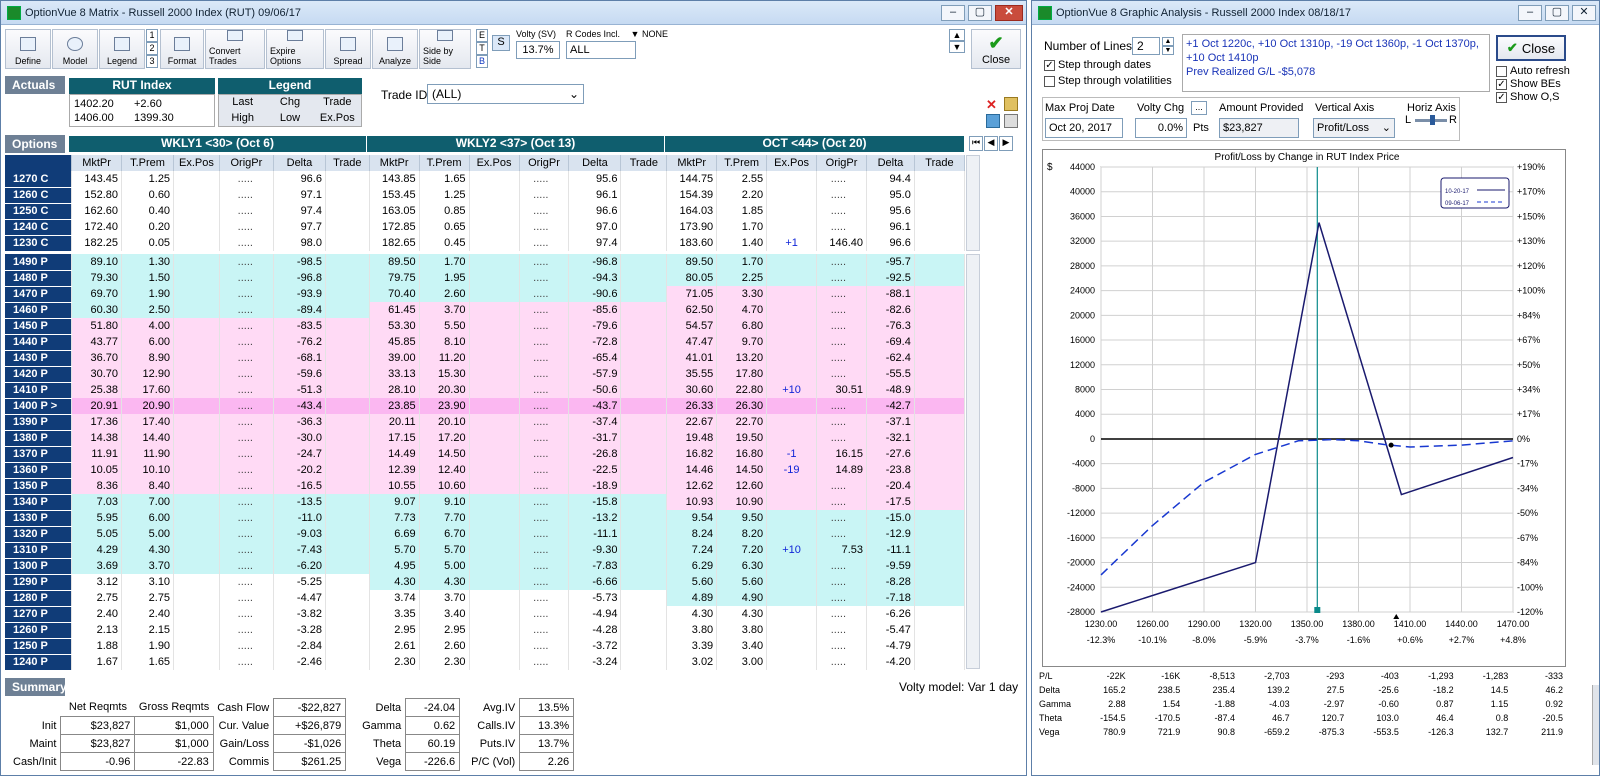  I want to click on prev-icon: ◀, so click(991, 143).